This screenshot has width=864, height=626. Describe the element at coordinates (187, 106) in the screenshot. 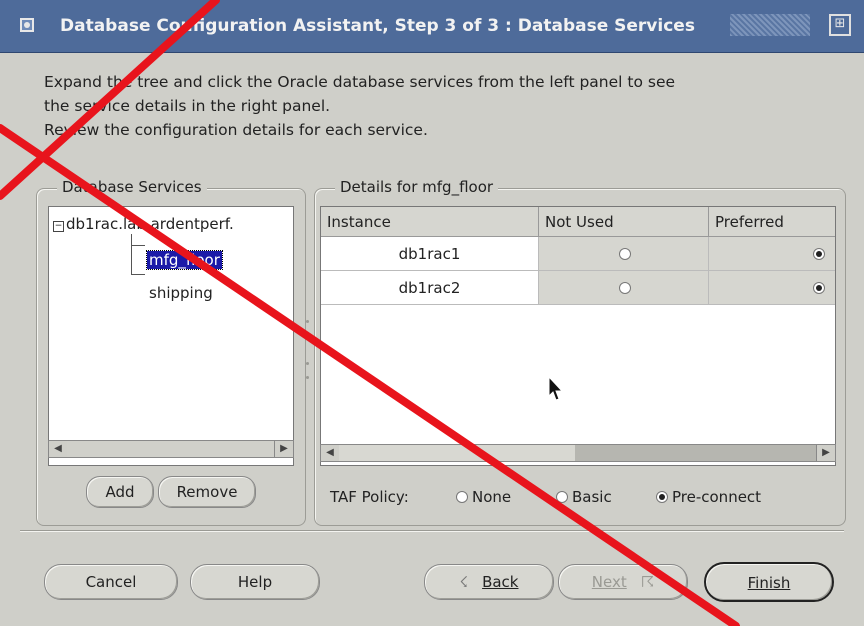

I see `instructions-line-2: the service details in the right panel.` at that location.